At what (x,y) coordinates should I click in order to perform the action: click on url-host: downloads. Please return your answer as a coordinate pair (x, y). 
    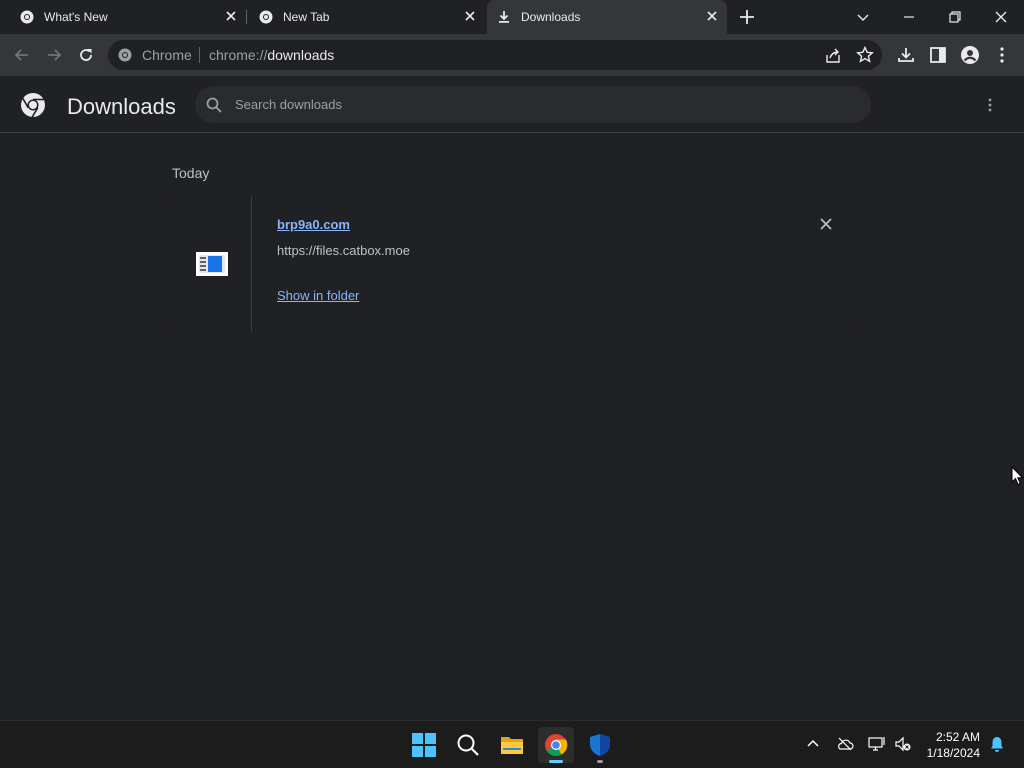
    Looking at the image, I should click on (301, 55).